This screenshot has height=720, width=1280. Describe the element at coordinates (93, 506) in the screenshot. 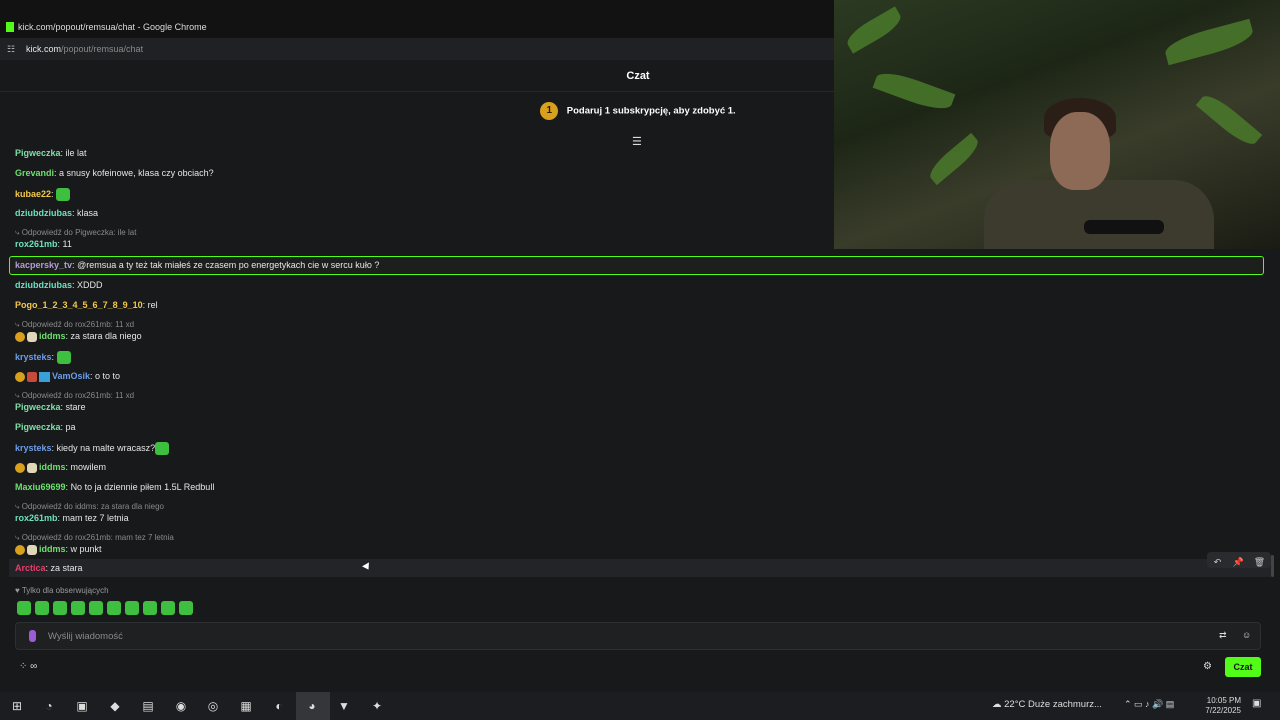

I see `reply-context-text: Odpowiedź do iddms: za stara dla niego` at that location.